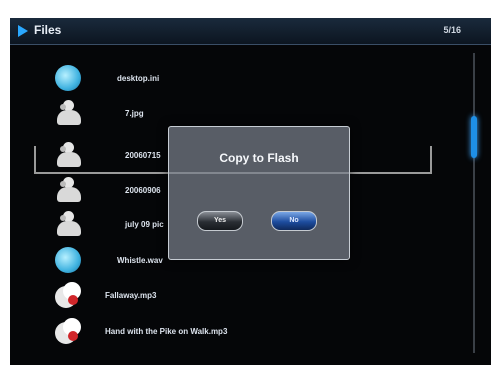  What do you see at coordinates (250, 31) in the screenshot?
I see `title-bar: Files 5/16` at bounding box center [250, 31].